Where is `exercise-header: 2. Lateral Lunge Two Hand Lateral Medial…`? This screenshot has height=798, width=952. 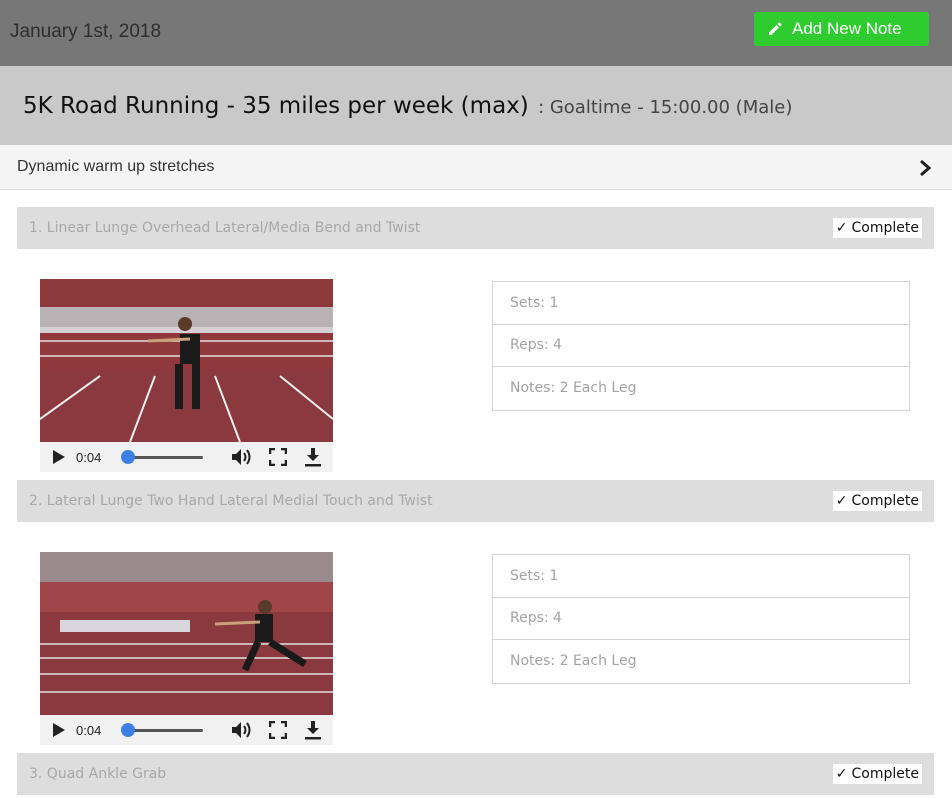
exercise-header: 2. Lateral Lunge Two Hand Lateral Medial… is located at coordinates (475, 501).